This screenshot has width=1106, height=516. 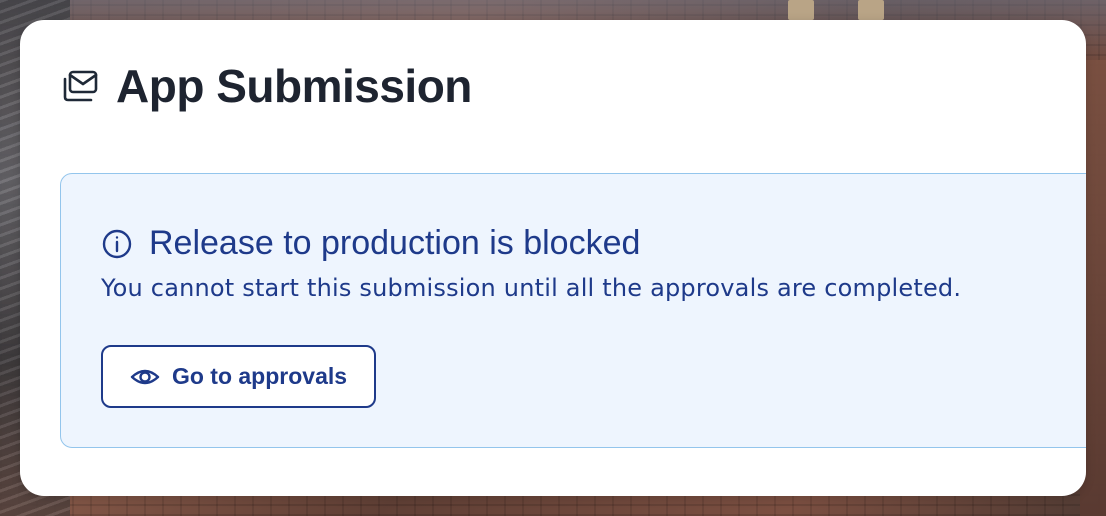 What do you see at coordinates (259, 376) in the screenshot?
I see `go-to-approvals-label: Go to approvals` at bounding box center [259, 376].